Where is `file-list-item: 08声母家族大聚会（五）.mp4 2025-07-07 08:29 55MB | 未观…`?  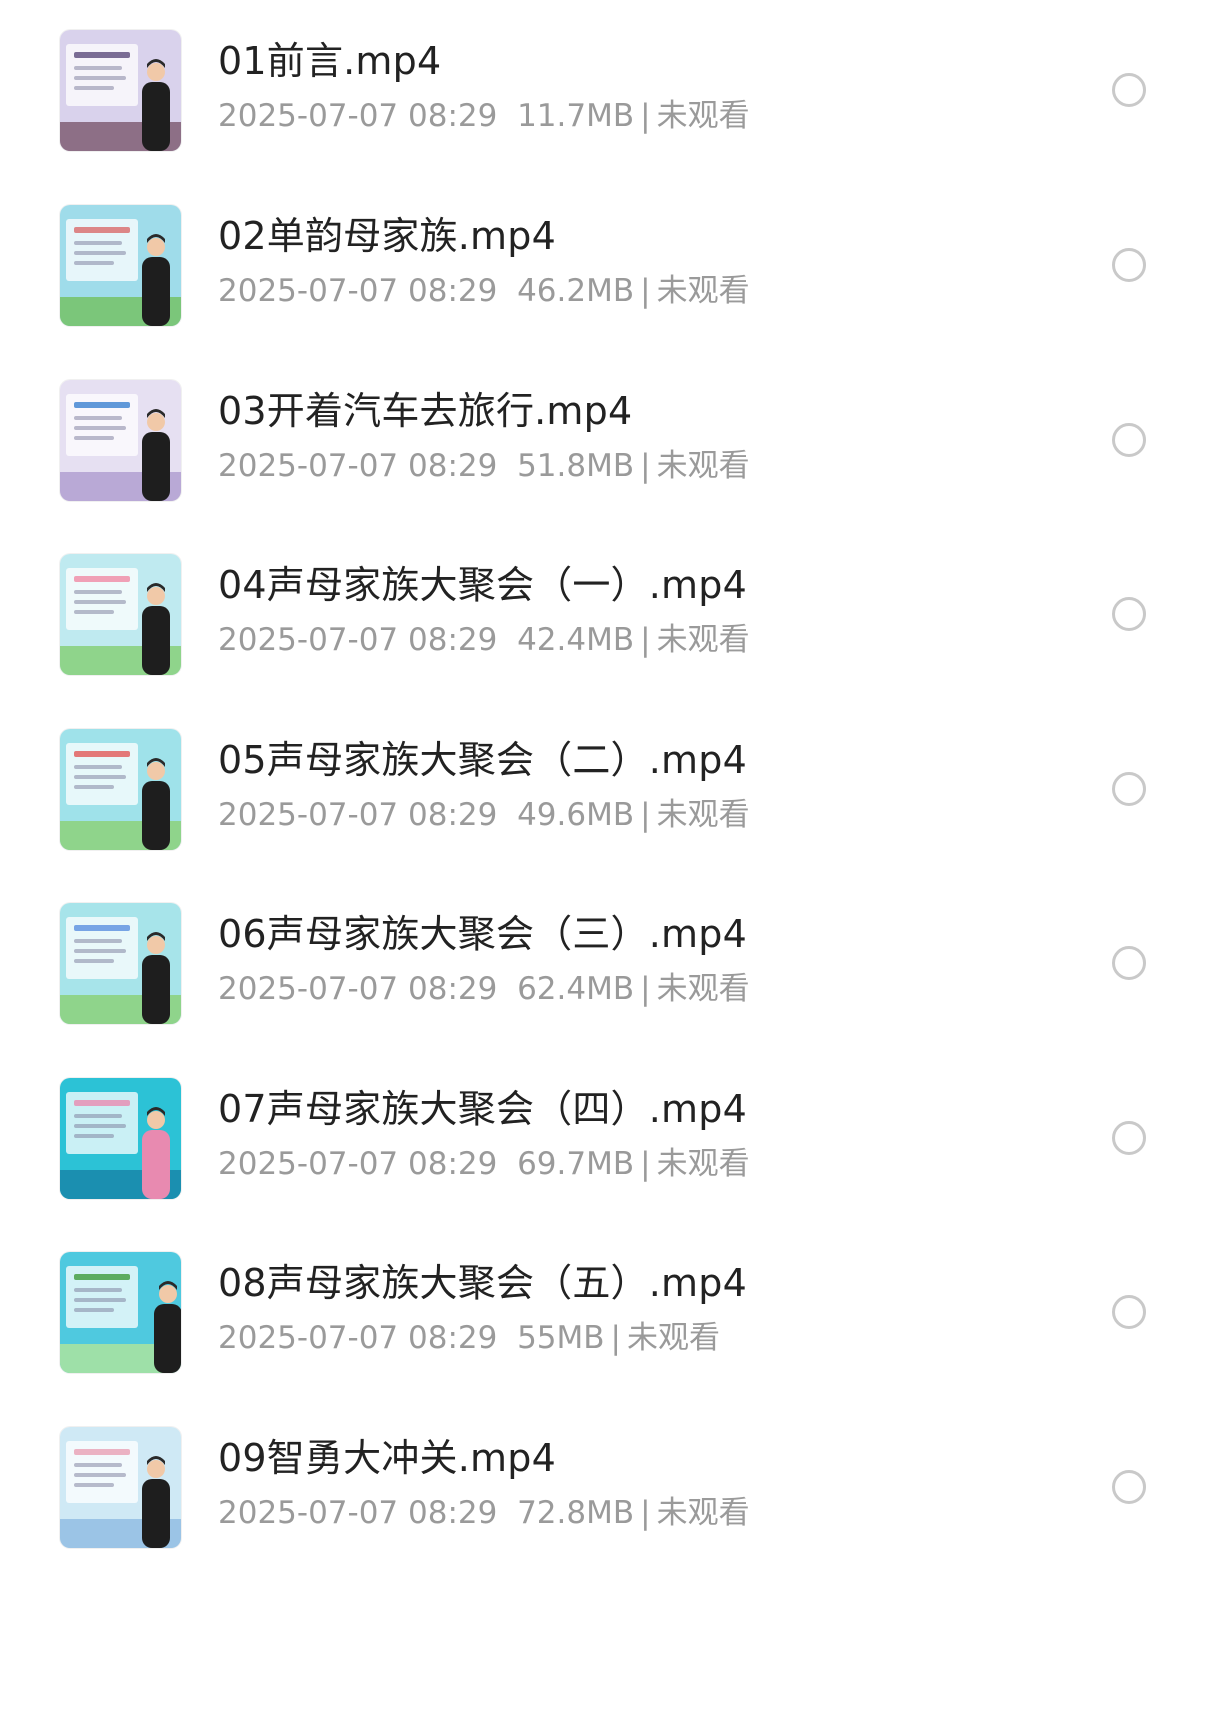
file-list-item: 08声母家族大聚会（五）.mp4 2025-07-07 08:29 55MB | 未观… is located at coordinates (610, 1348).